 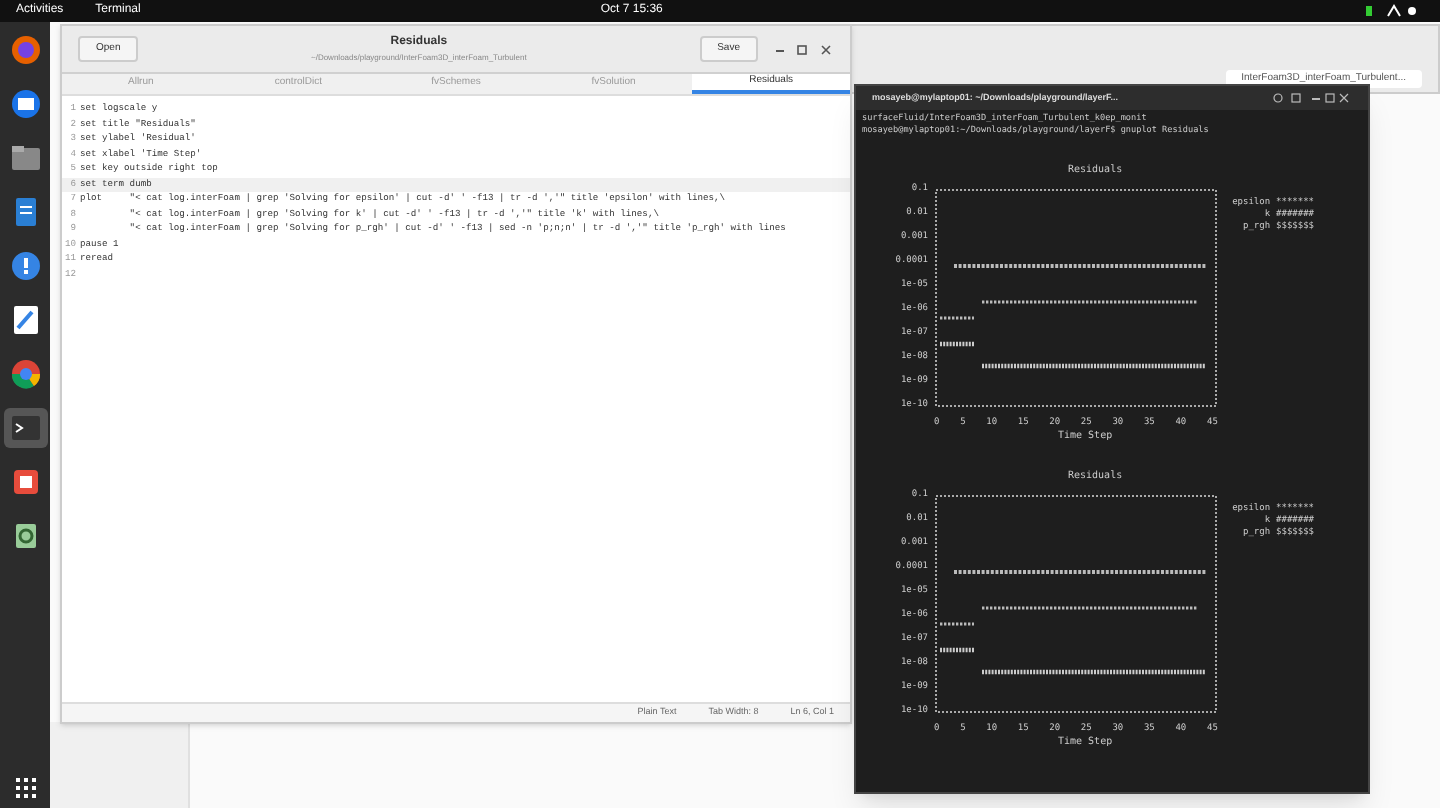 I want to click on software-icon, so click(x=25, y=482).